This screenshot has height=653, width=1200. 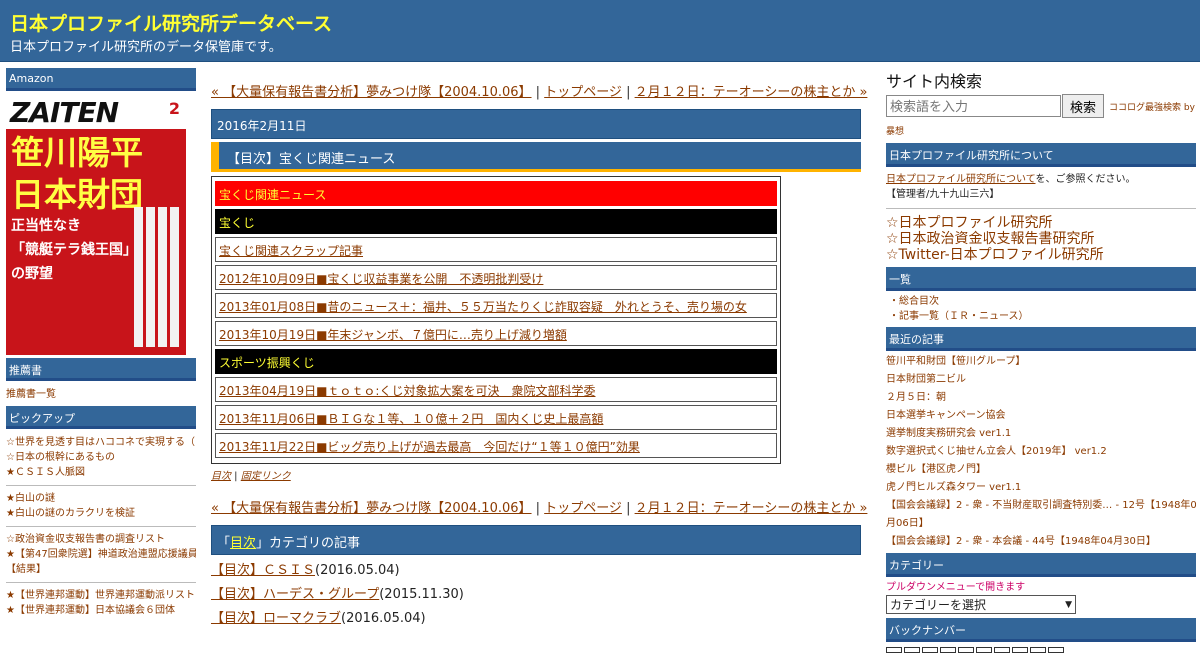 I want to click on category-article-link: 【目次】ハーデス・グループ, so click(x=295, y=594).